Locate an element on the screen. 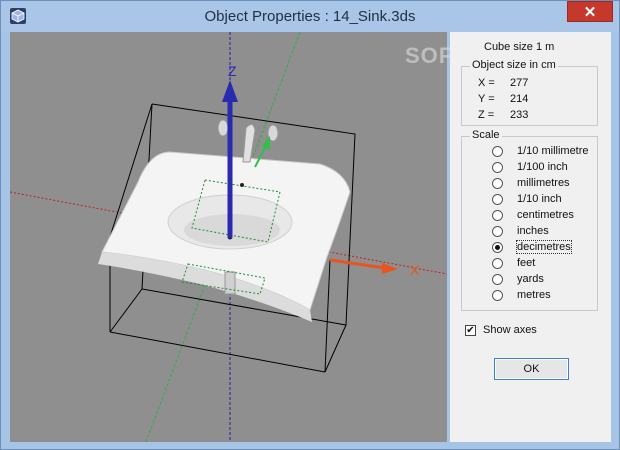 This screenshot has height=450, width=620. scale-option-tenth-mm: 1/10 millimetre is located at coordinates (540, 151).